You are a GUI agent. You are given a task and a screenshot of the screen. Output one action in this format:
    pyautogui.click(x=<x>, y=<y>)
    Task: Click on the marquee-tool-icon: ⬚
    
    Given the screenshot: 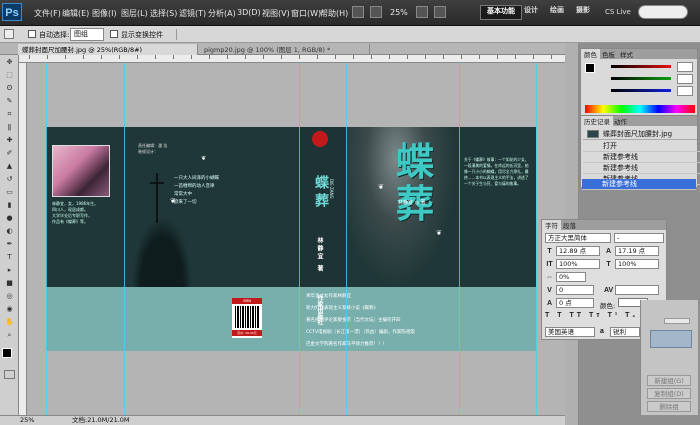 What is the action you would take?
    pyautogui.click(x=9, y=75)
    